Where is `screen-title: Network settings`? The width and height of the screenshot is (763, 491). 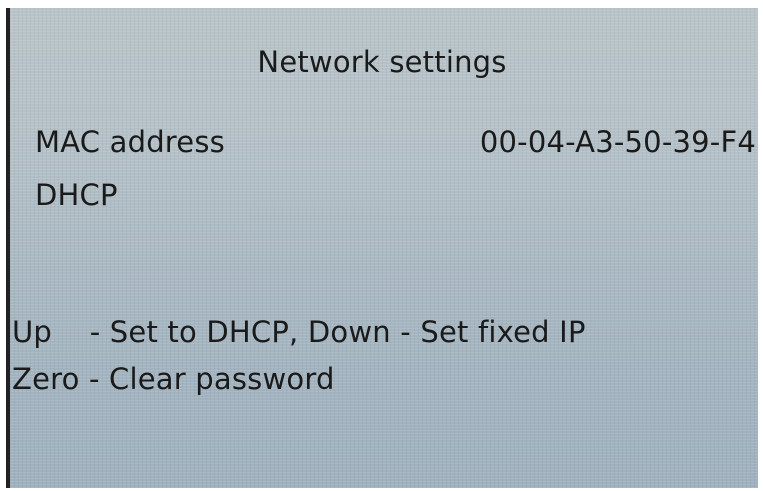
screen-title: Network settings is located at coordinates (382, 62).